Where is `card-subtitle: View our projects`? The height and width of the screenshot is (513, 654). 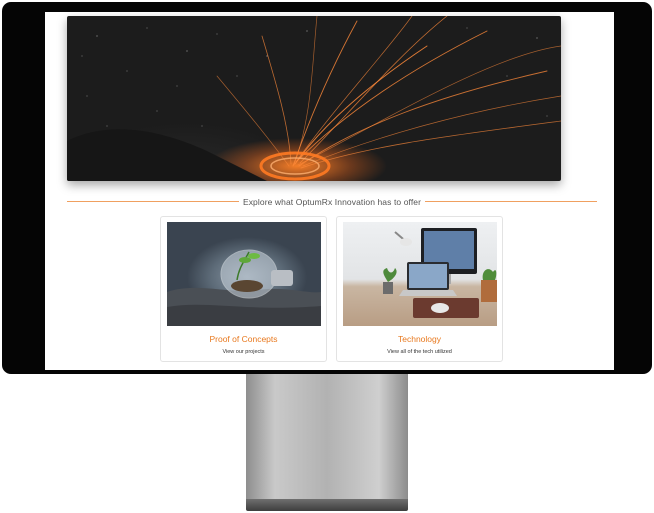
card-subtitle: View our projects is located at coordinates (243, 352).